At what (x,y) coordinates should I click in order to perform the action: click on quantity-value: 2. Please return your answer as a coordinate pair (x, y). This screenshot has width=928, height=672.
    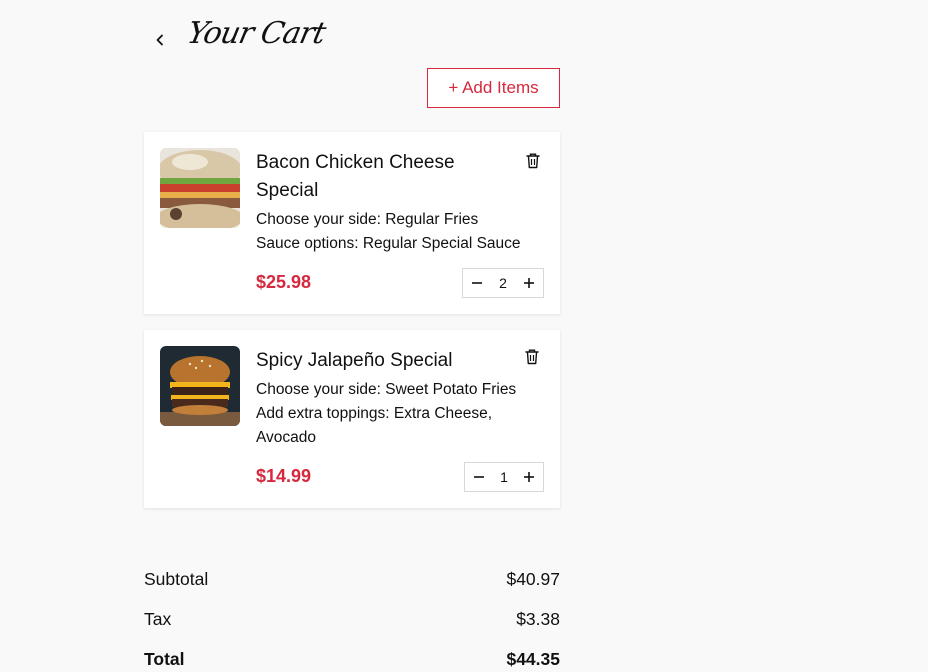
    Looking at the image, I should click on (503, 283).